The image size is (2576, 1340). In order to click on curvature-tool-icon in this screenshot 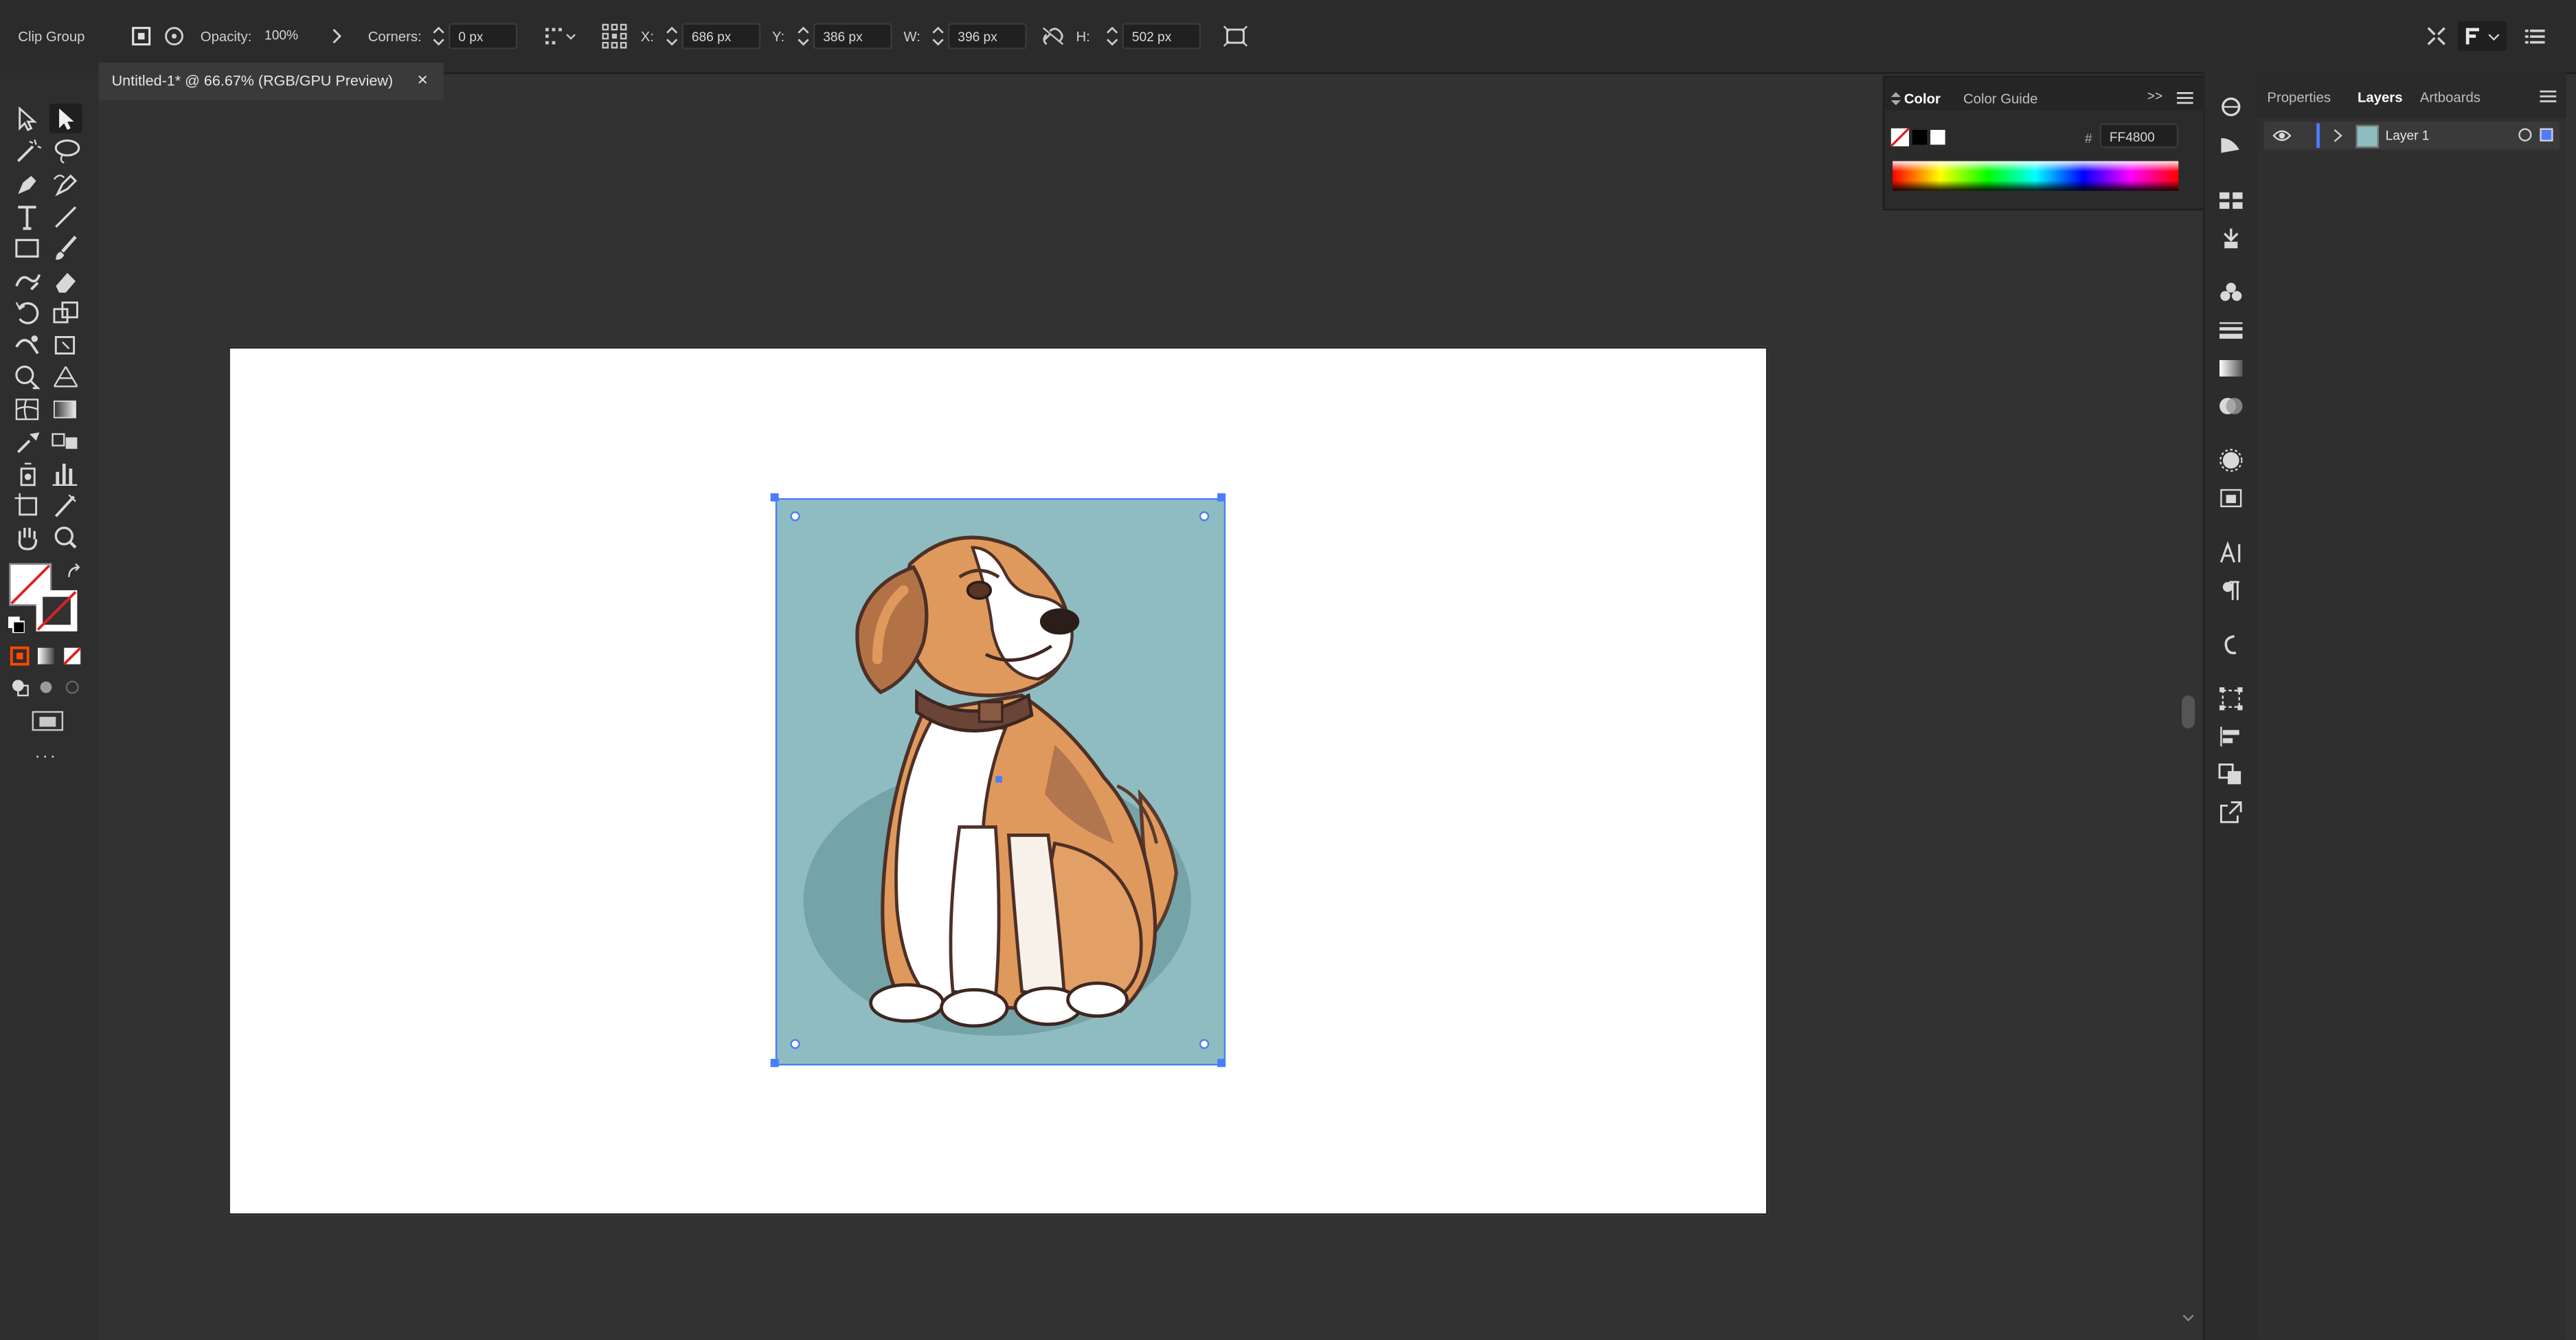, I will do `click(65, 184)`.